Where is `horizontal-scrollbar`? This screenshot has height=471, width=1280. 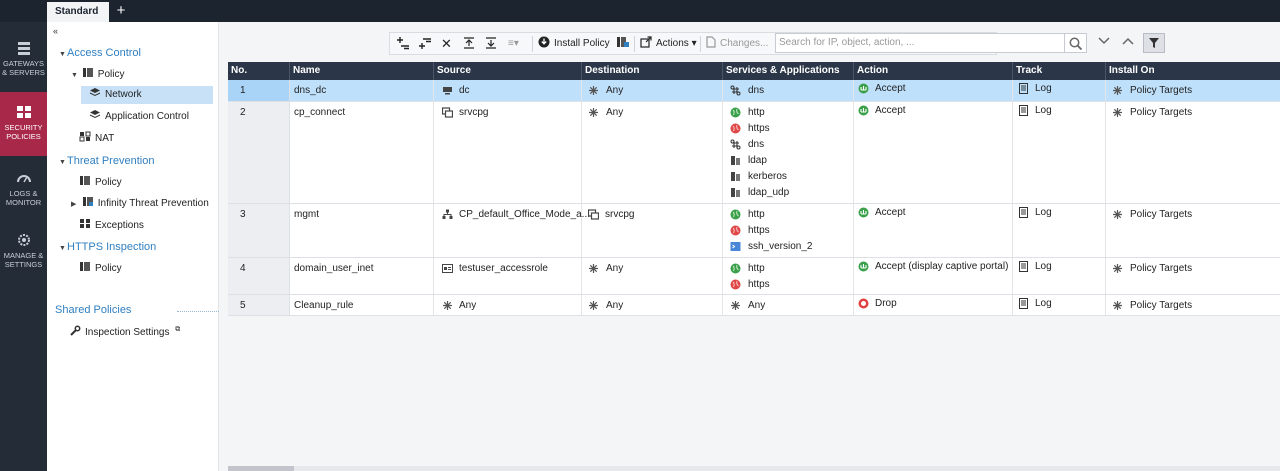 horizontal-scrollbar is located at coordinates (754, 468).